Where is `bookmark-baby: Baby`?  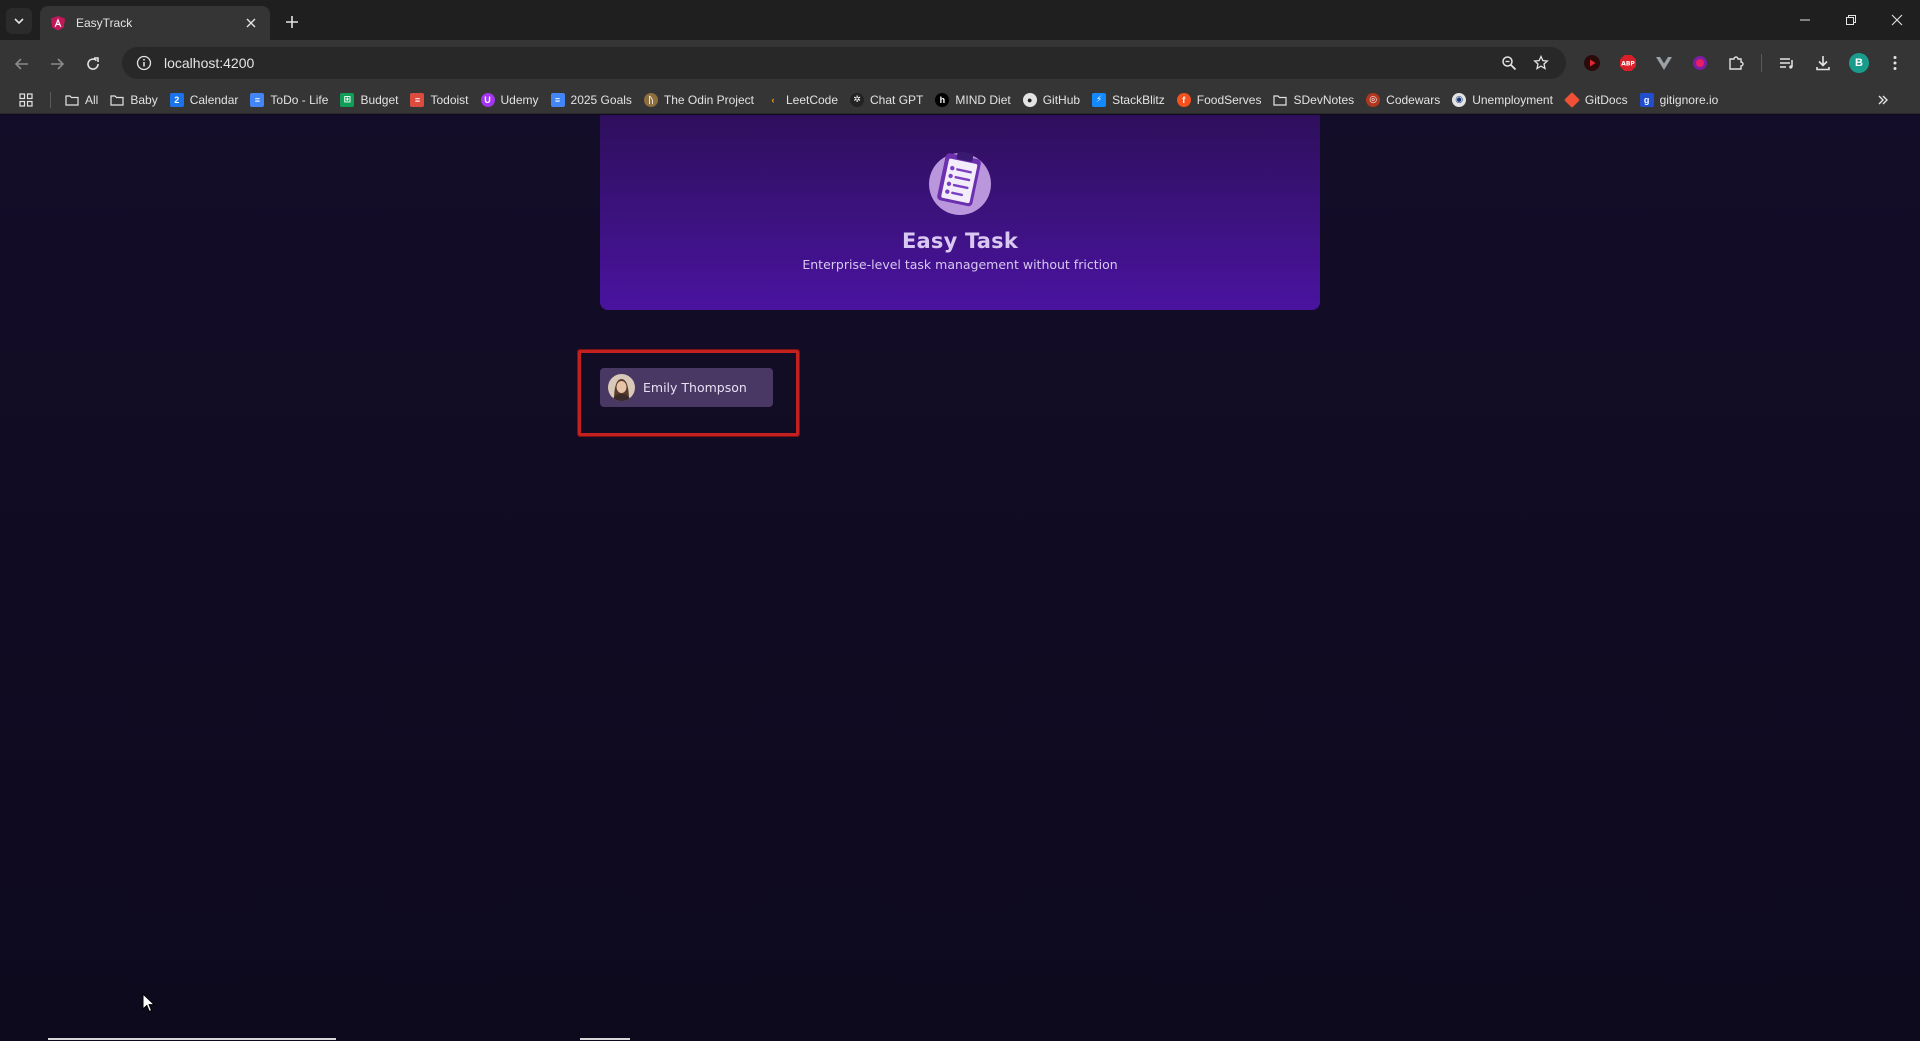 bookmark-baby: Baby is located at coordinates (133, 100).